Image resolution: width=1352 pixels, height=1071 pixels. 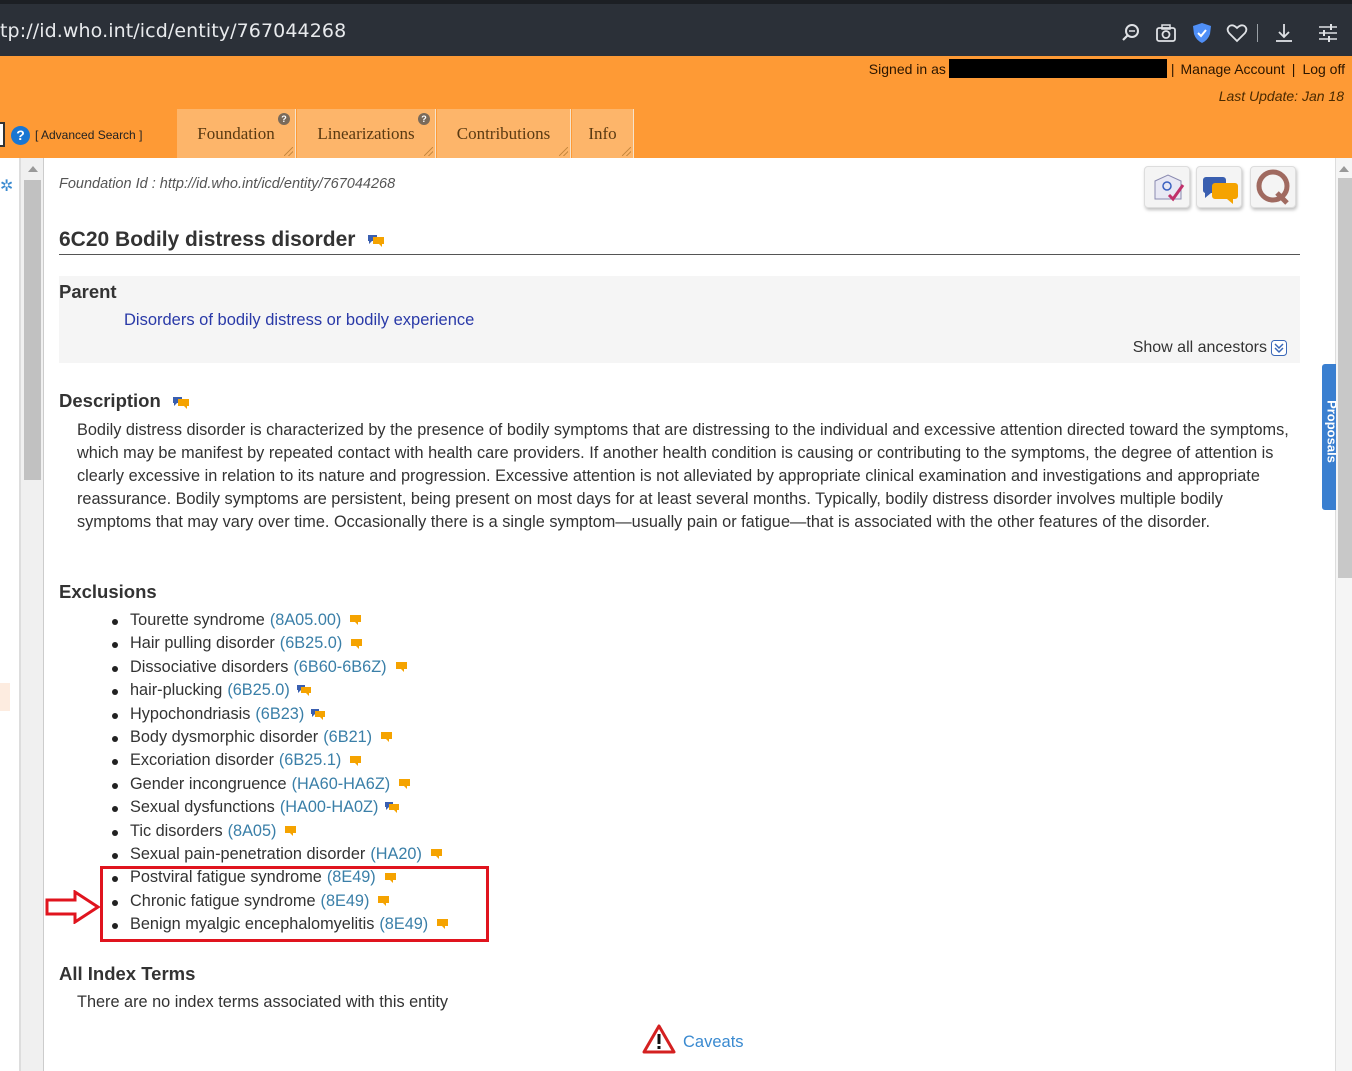 I want to click on feedback-icon, so click(x=1167, y=187).